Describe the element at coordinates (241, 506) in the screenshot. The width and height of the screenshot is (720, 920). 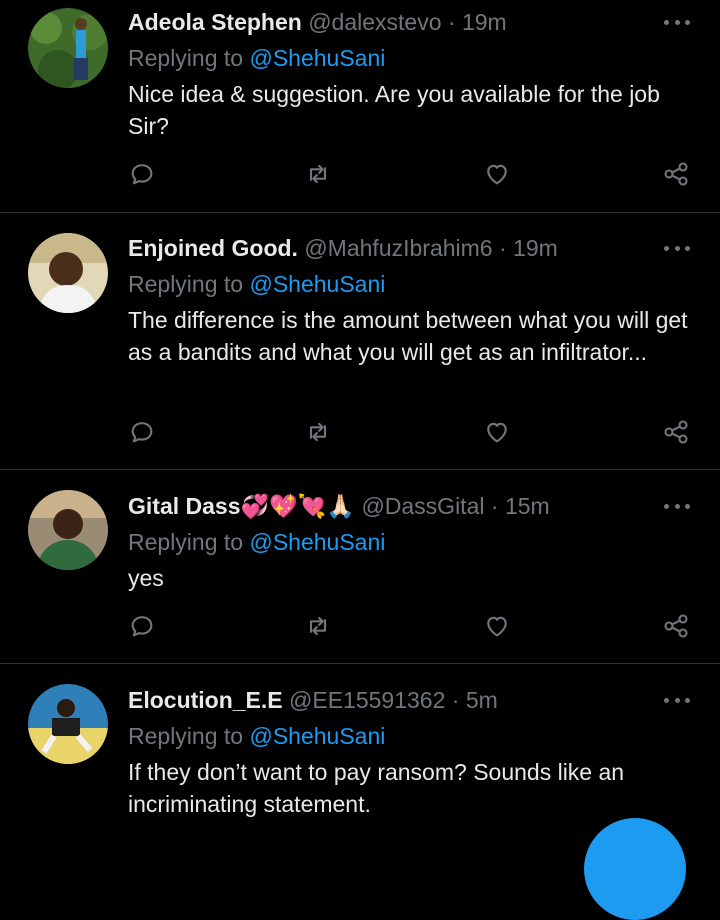
I see `author-name: Gital Dass💞💖💘🙏🏻` at that location.